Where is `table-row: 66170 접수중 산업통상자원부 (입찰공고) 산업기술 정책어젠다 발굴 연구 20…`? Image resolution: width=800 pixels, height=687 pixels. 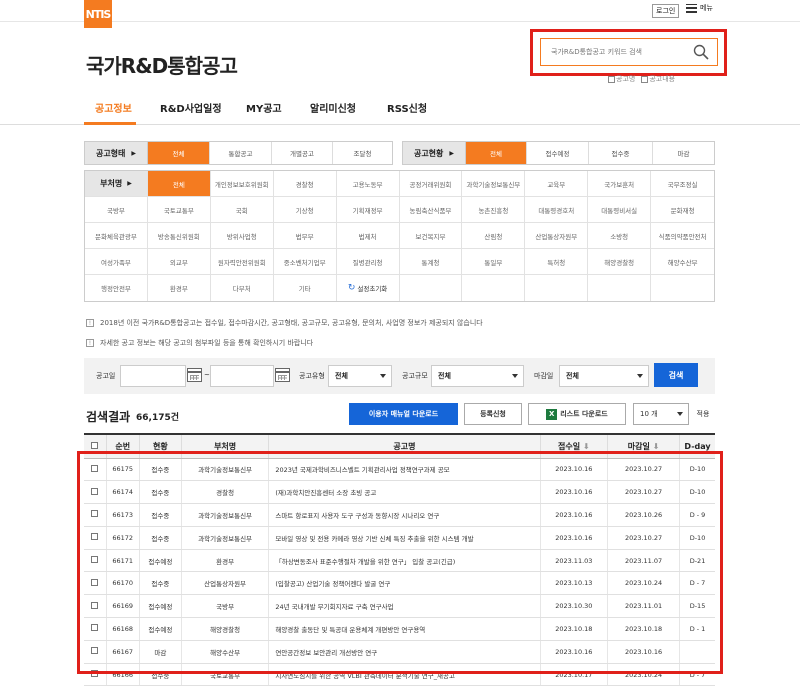
table-row: 66170 접수중 산업통상자원부 (입찰공고) 산업기술 정책어젠다 발굴 연구 20… is located at coordinates (399, 583).